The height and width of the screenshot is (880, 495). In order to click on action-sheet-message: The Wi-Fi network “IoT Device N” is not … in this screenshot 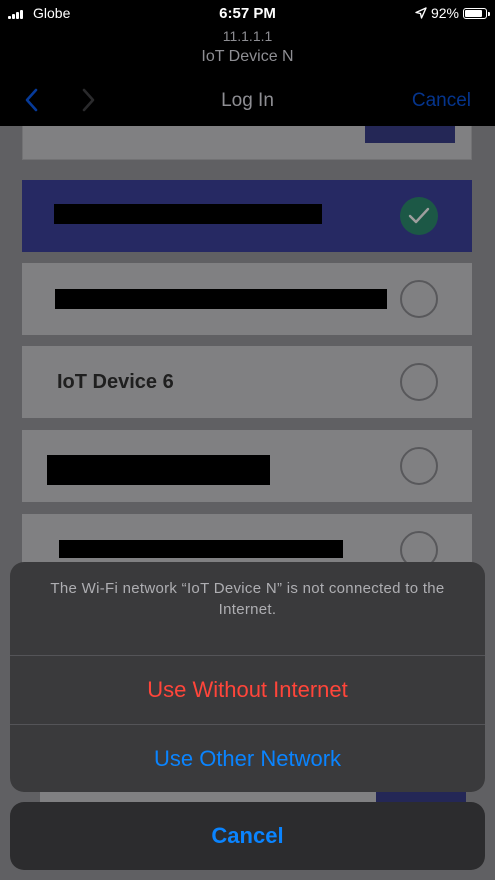, I will do `click(247, 599)`.